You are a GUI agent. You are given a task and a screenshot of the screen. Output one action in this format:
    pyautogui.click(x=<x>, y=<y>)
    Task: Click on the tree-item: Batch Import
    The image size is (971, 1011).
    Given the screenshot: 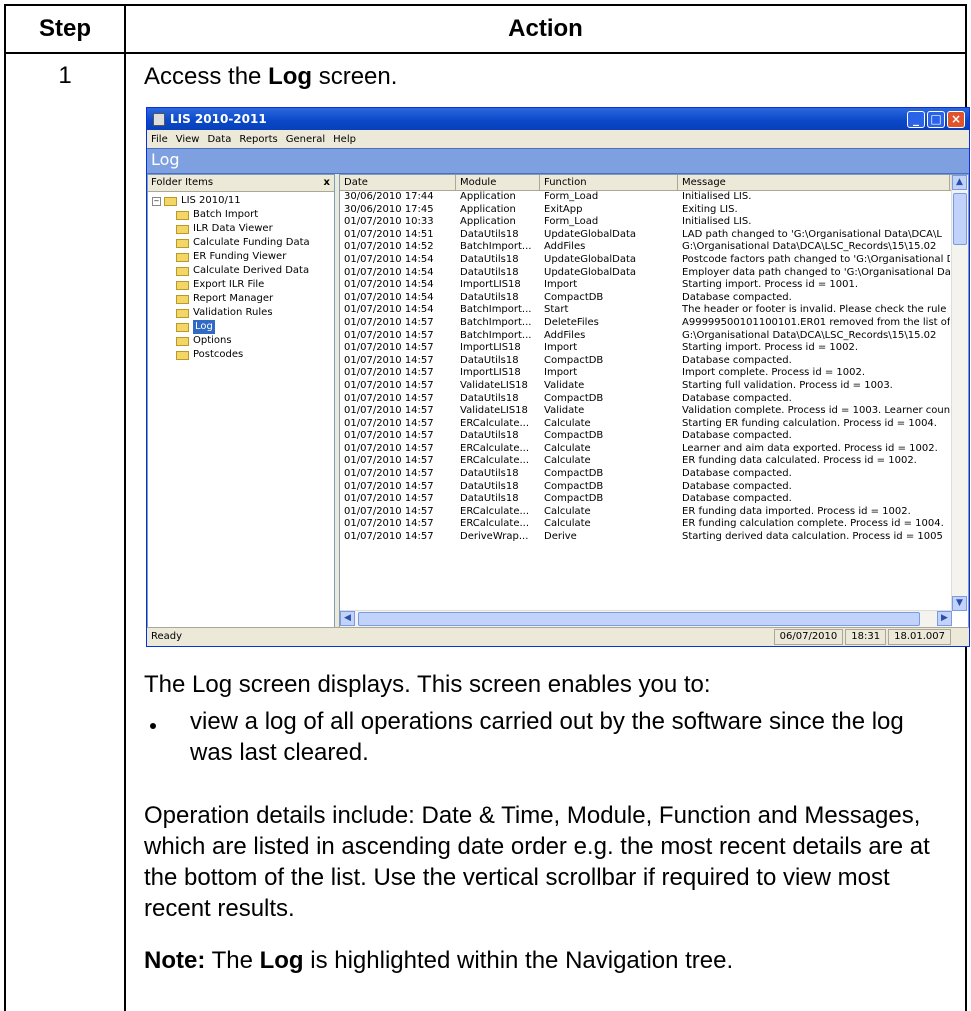 What is the action you would take?
    pyautogui.click(x=241, y=215)
    